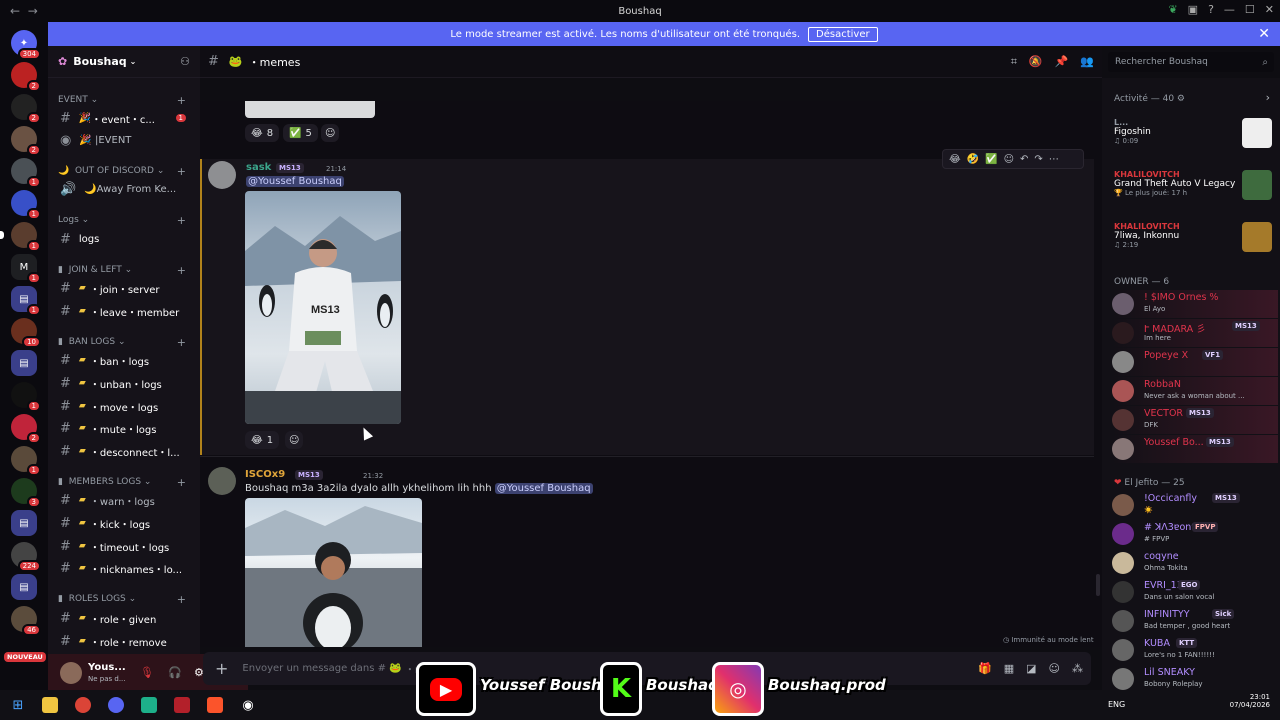  Describe the element at coordinates (124, 500) in the screenshot. I see `channel-warn-logs: # ▰ ・warn・logs` at that location.